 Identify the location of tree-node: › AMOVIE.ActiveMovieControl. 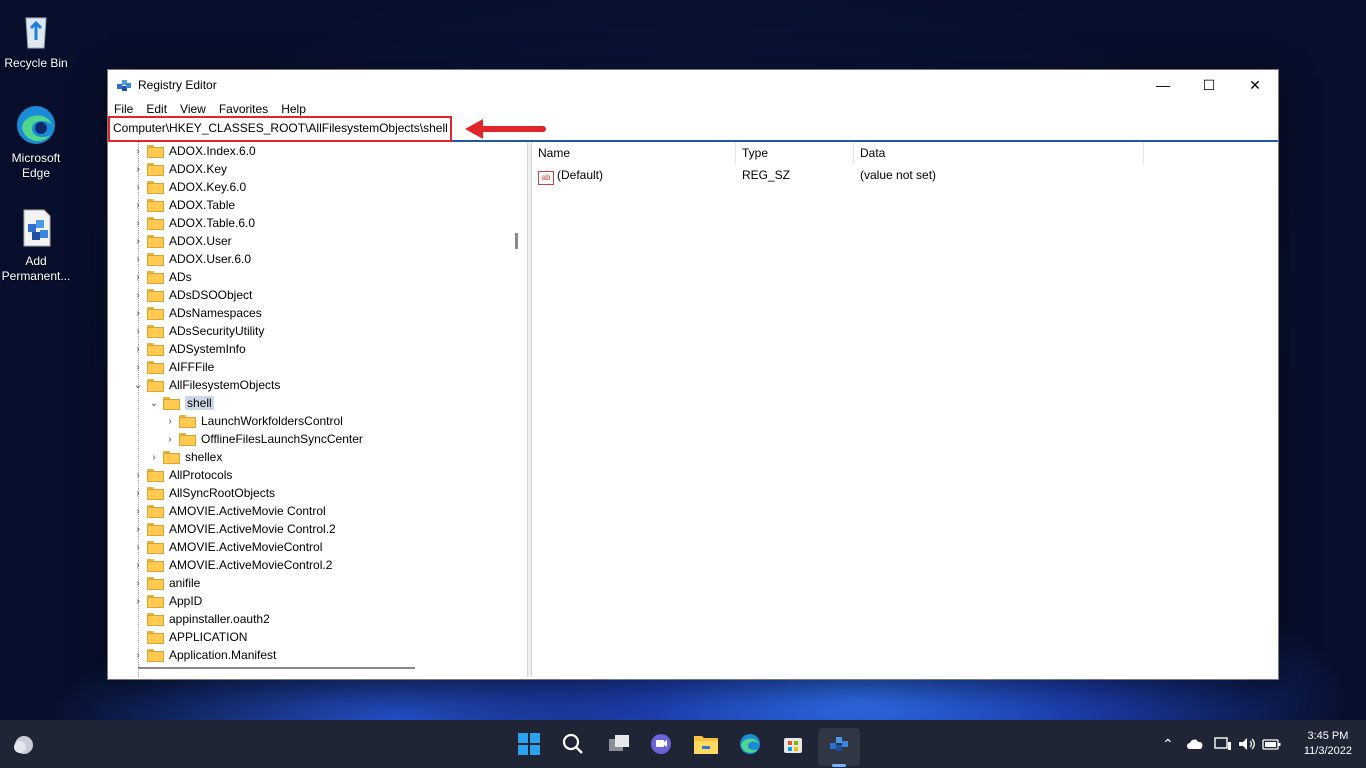
(227, 547).